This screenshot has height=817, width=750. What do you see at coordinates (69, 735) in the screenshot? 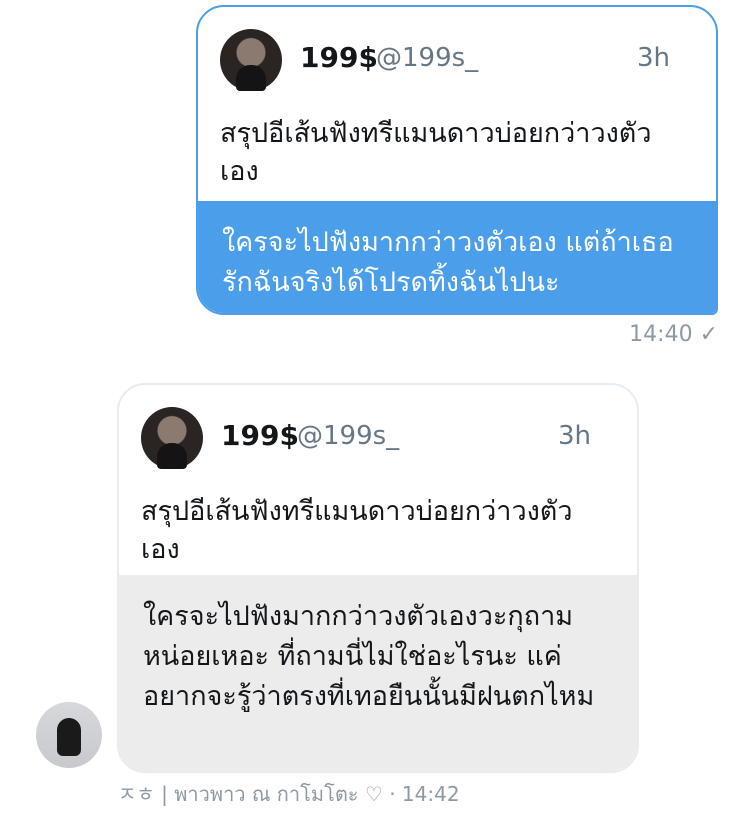
I see `sender-avatar` at bounding box center [69, 735].